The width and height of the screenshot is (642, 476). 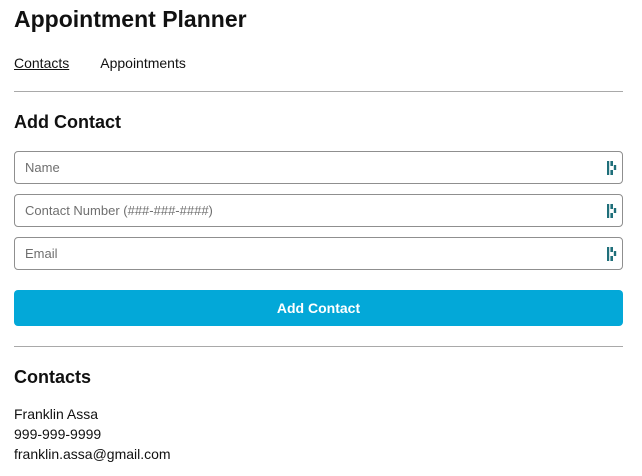 What do you see at coordinates (318, 91) in the screenshot?
I see `nav-divider` at bounding box center [318, 91].